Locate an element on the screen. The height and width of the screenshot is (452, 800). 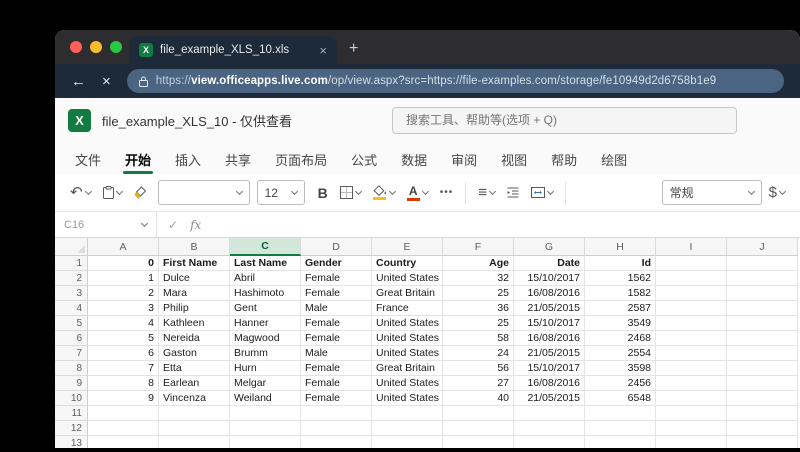
cell-A9: 8 is located at coordinates (123, 383).